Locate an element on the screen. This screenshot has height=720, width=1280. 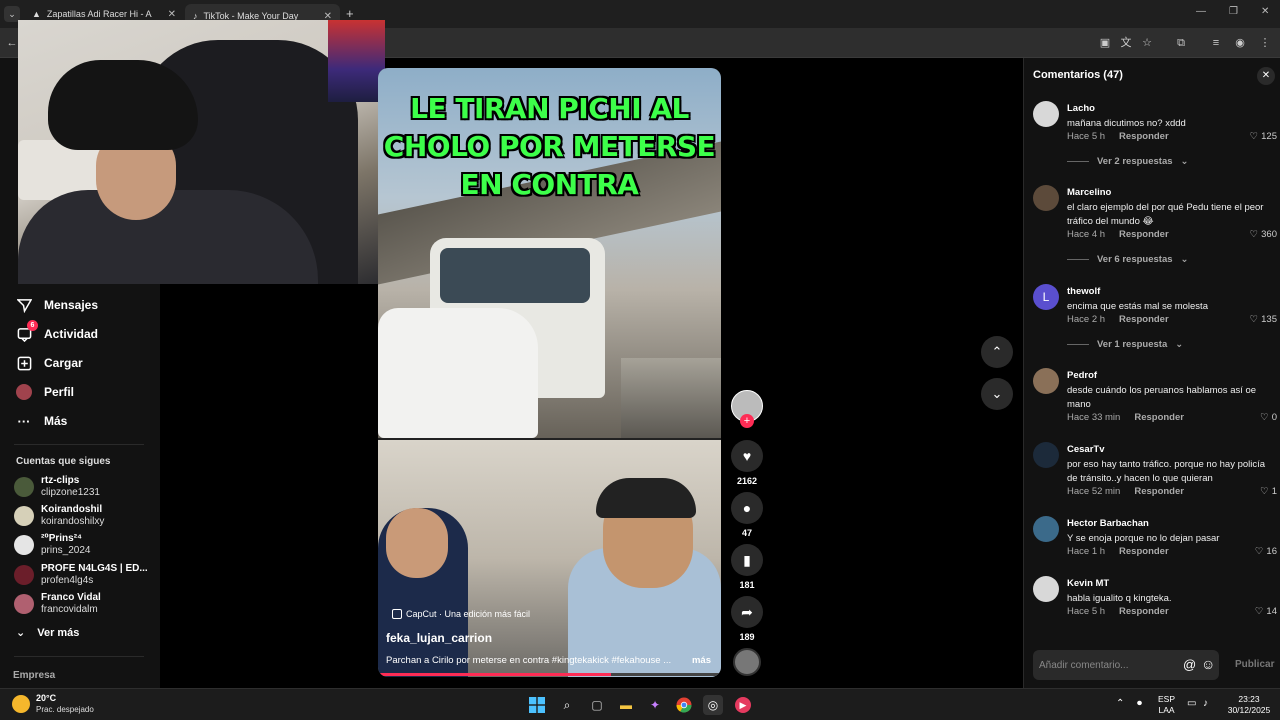
obs-icon: ◎ is located at coordinates (713, 705).